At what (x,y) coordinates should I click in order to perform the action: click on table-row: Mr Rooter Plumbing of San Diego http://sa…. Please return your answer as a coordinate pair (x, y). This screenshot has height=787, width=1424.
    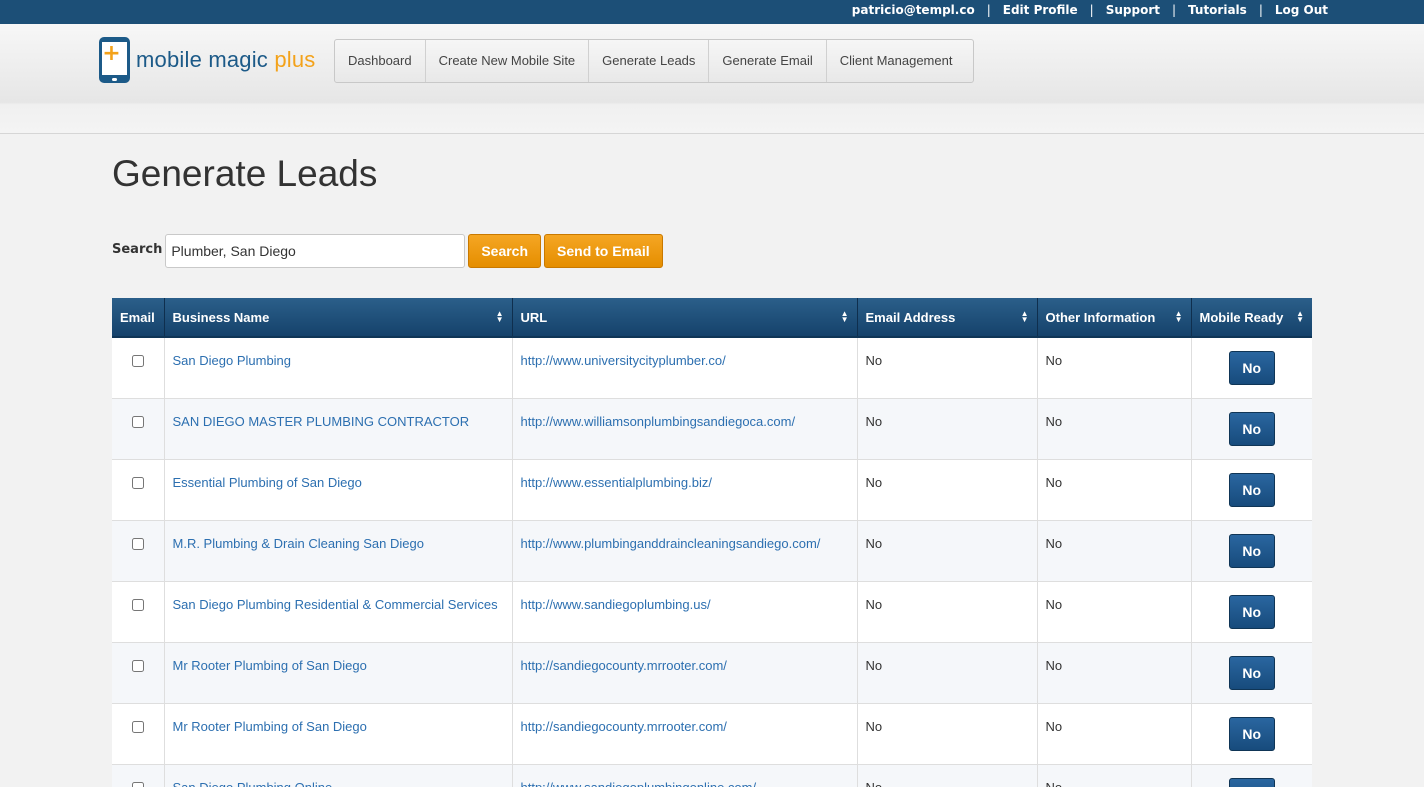
    Looking at the image, I should click on (712, 734).